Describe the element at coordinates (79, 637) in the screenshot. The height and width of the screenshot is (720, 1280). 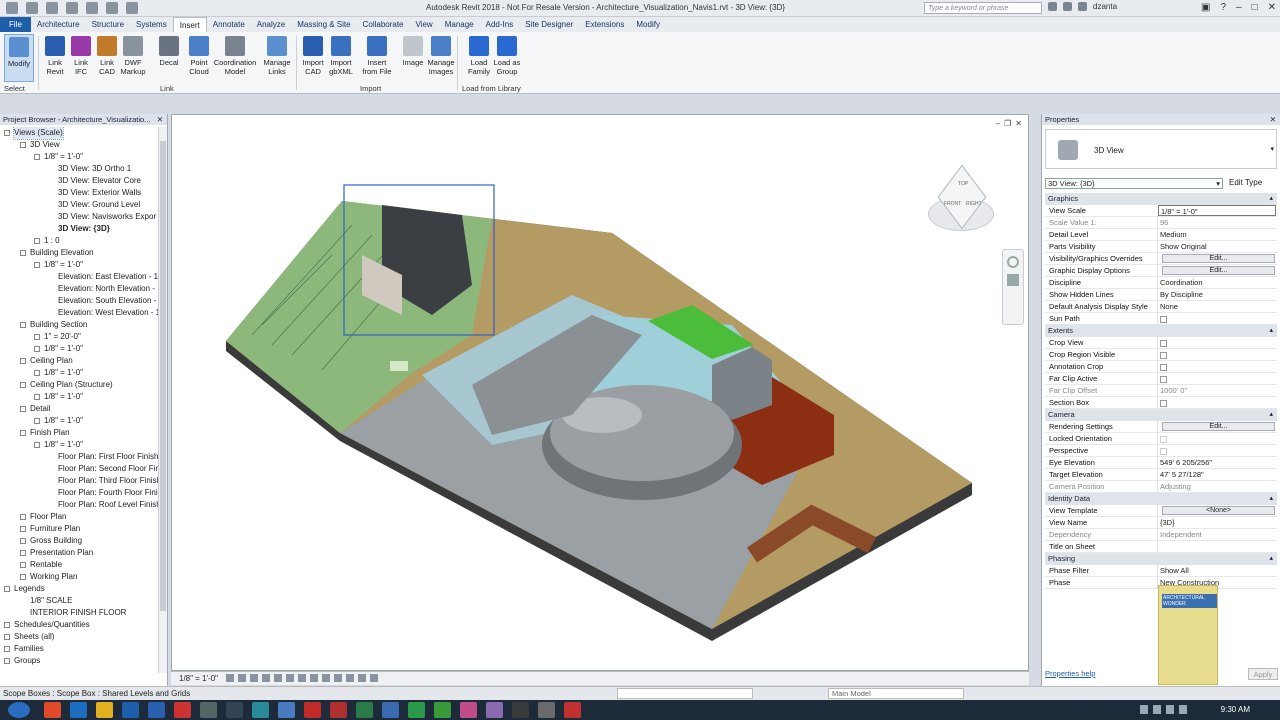
I see `tree-item: Sheets (all)` at that location.